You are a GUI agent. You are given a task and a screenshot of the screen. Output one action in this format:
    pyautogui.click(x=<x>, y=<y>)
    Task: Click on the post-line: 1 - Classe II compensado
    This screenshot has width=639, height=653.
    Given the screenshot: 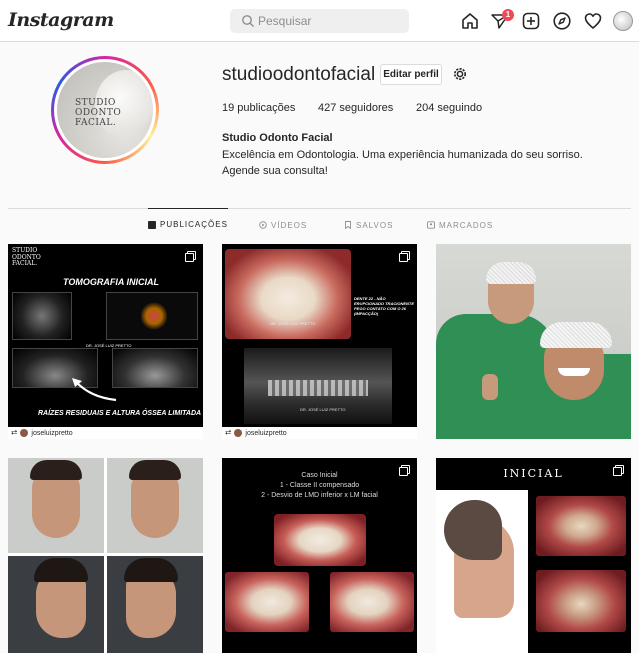 What is the action you would take?
    pyautogui.click(x=319, y=485)
    